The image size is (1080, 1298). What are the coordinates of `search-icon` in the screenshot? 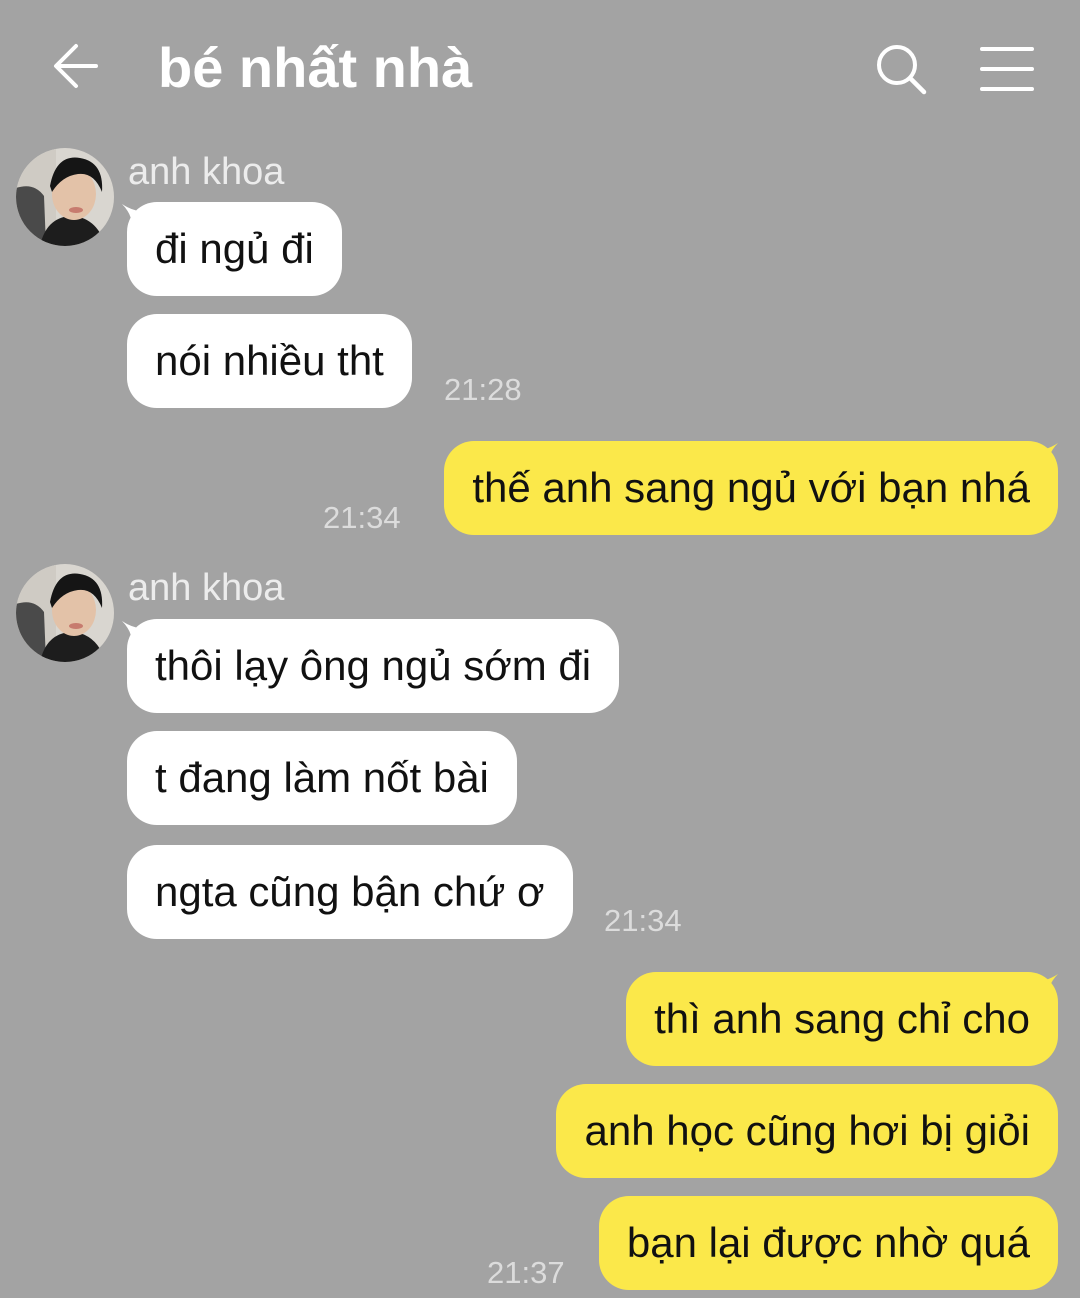 It's located at (902, 70).